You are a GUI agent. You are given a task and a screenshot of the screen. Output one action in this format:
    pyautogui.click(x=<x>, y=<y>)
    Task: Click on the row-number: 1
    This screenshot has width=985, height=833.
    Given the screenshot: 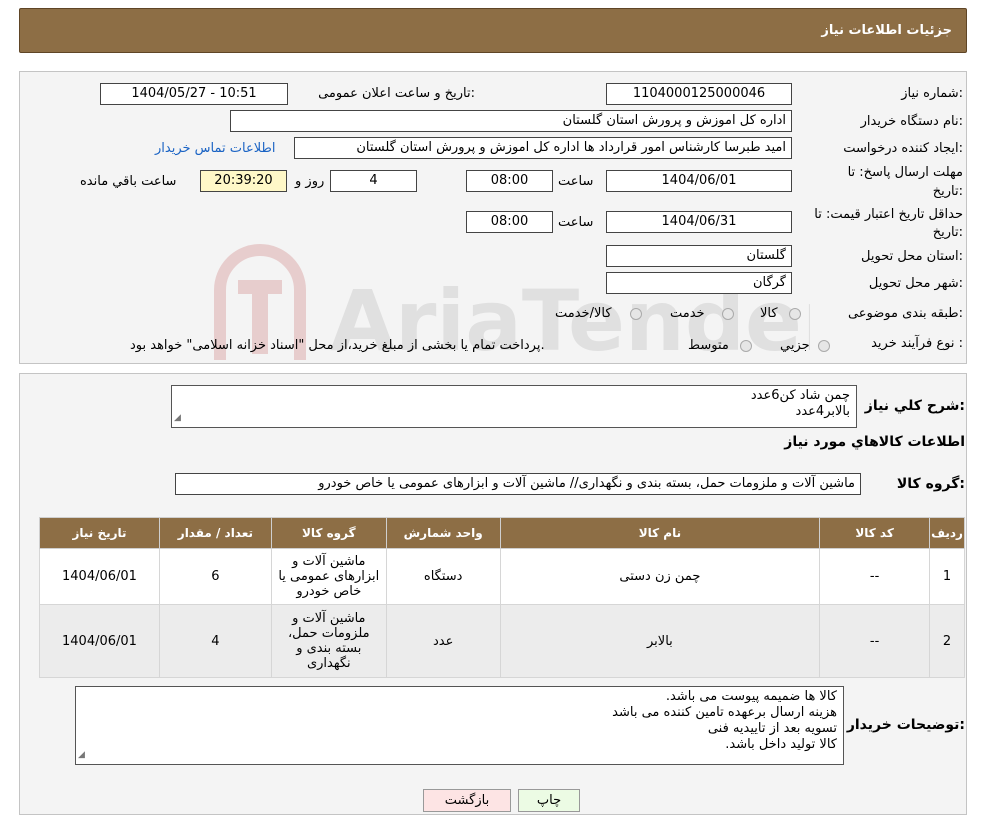 What is the action you would take?
    pyautogui.click(x=947, y=576)
    